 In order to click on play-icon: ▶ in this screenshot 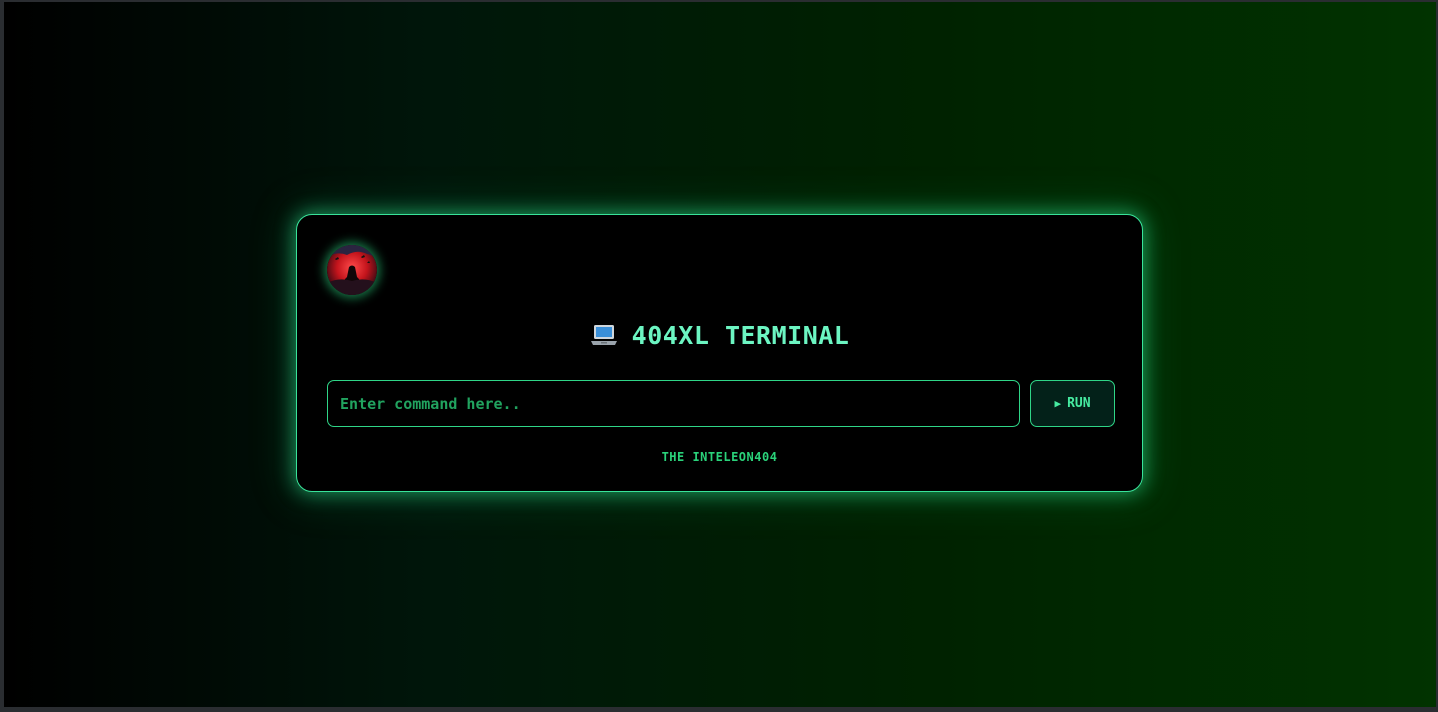, I will do `click(1058, 403)`.